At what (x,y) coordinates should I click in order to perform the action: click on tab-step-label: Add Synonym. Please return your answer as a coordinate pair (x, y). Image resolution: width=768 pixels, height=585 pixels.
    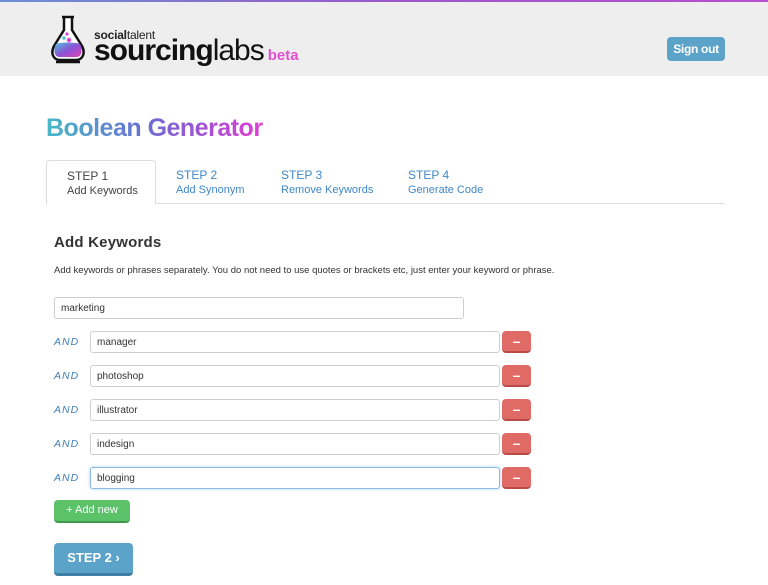
    Looking at the image, I should click on (210, 190).